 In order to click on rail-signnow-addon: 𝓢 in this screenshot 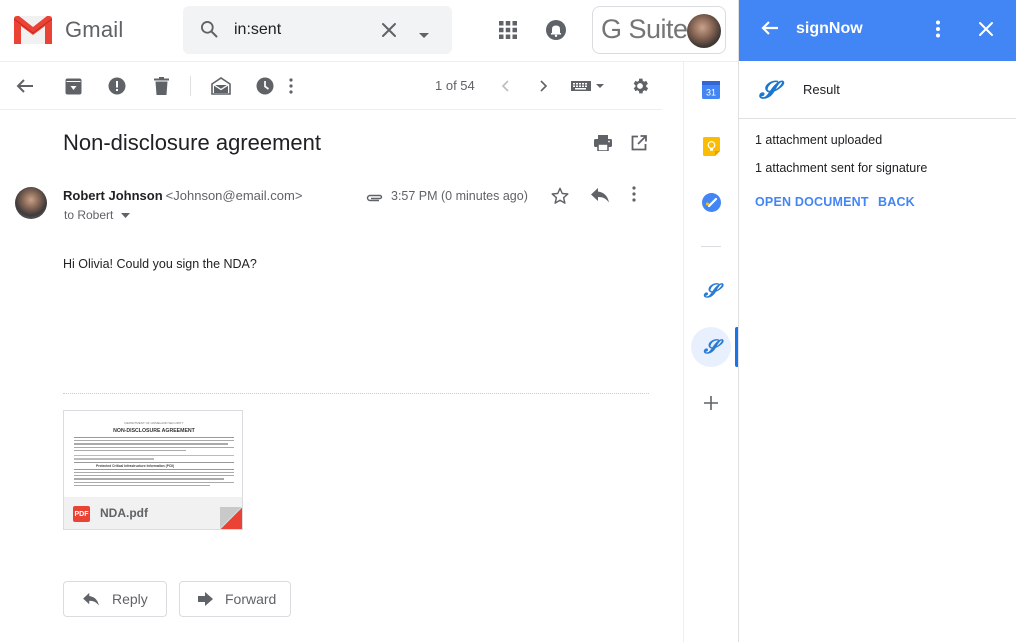, I will do `click(711, 291)`.